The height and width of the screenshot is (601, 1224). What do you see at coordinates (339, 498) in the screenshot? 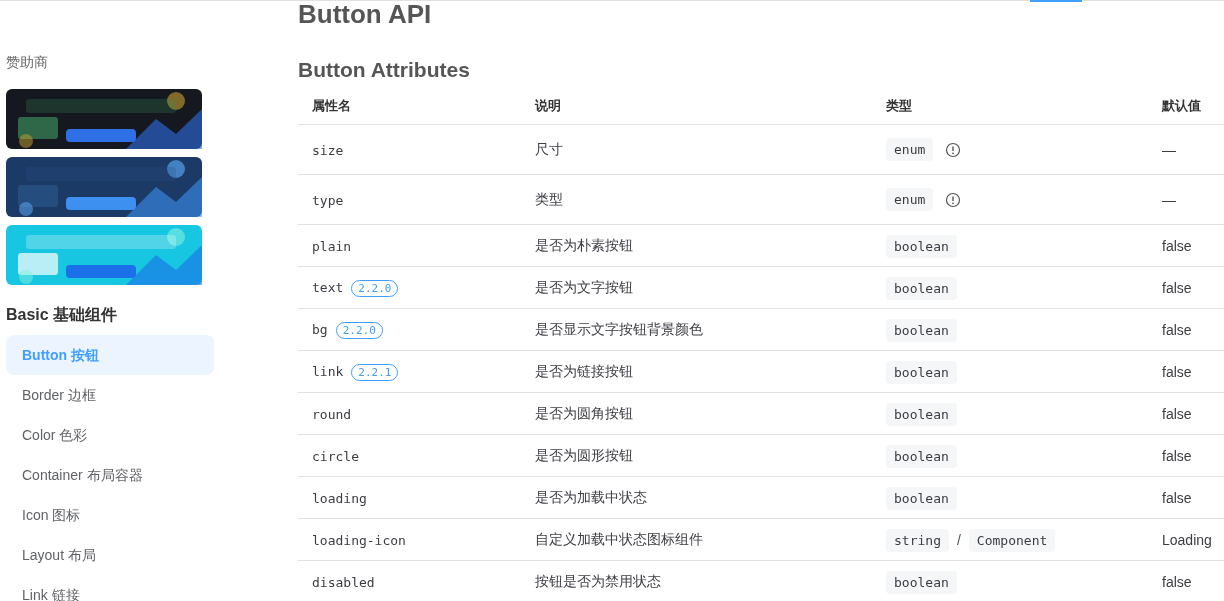
I see `attribute-name: loading` at bounding box center [339, 498].